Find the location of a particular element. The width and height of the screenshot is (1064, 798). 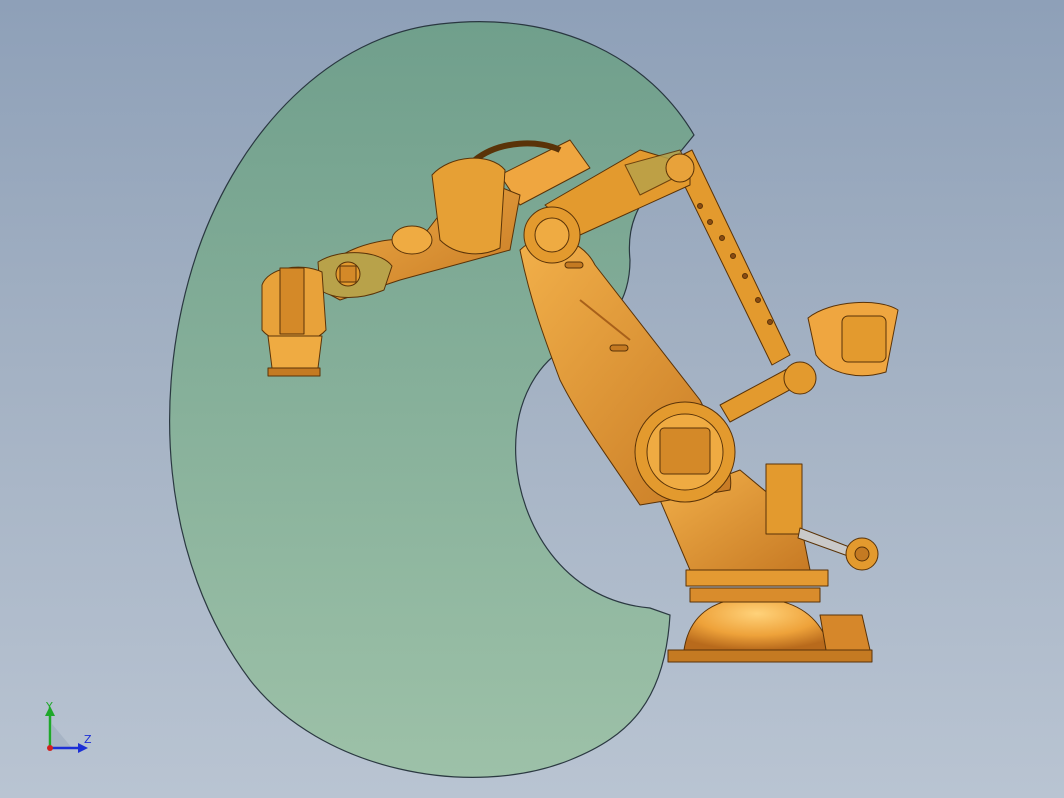

triad-plane is located at coordinates (62, 736).